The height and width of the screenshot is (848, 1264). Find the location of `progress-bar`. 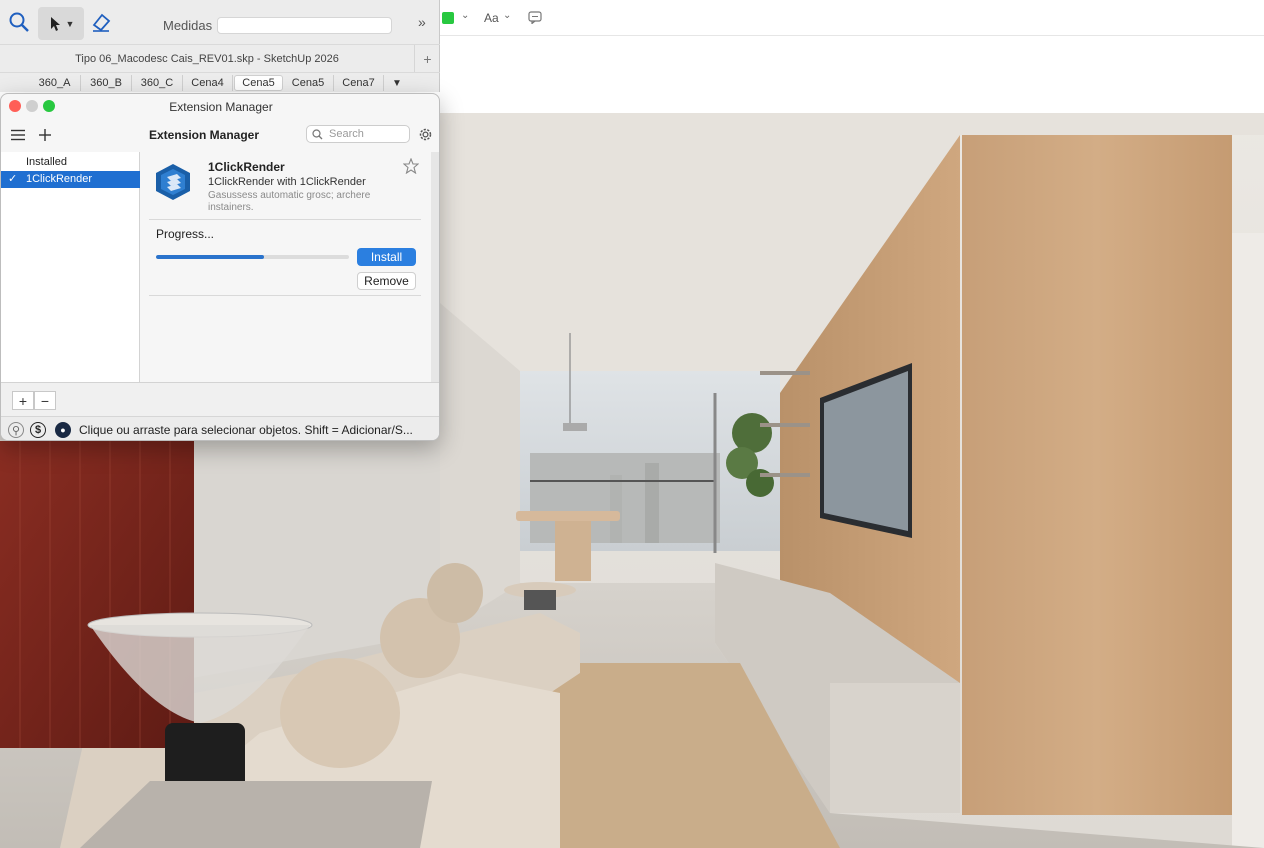

progress-bar is located at coordinates (252, 257).